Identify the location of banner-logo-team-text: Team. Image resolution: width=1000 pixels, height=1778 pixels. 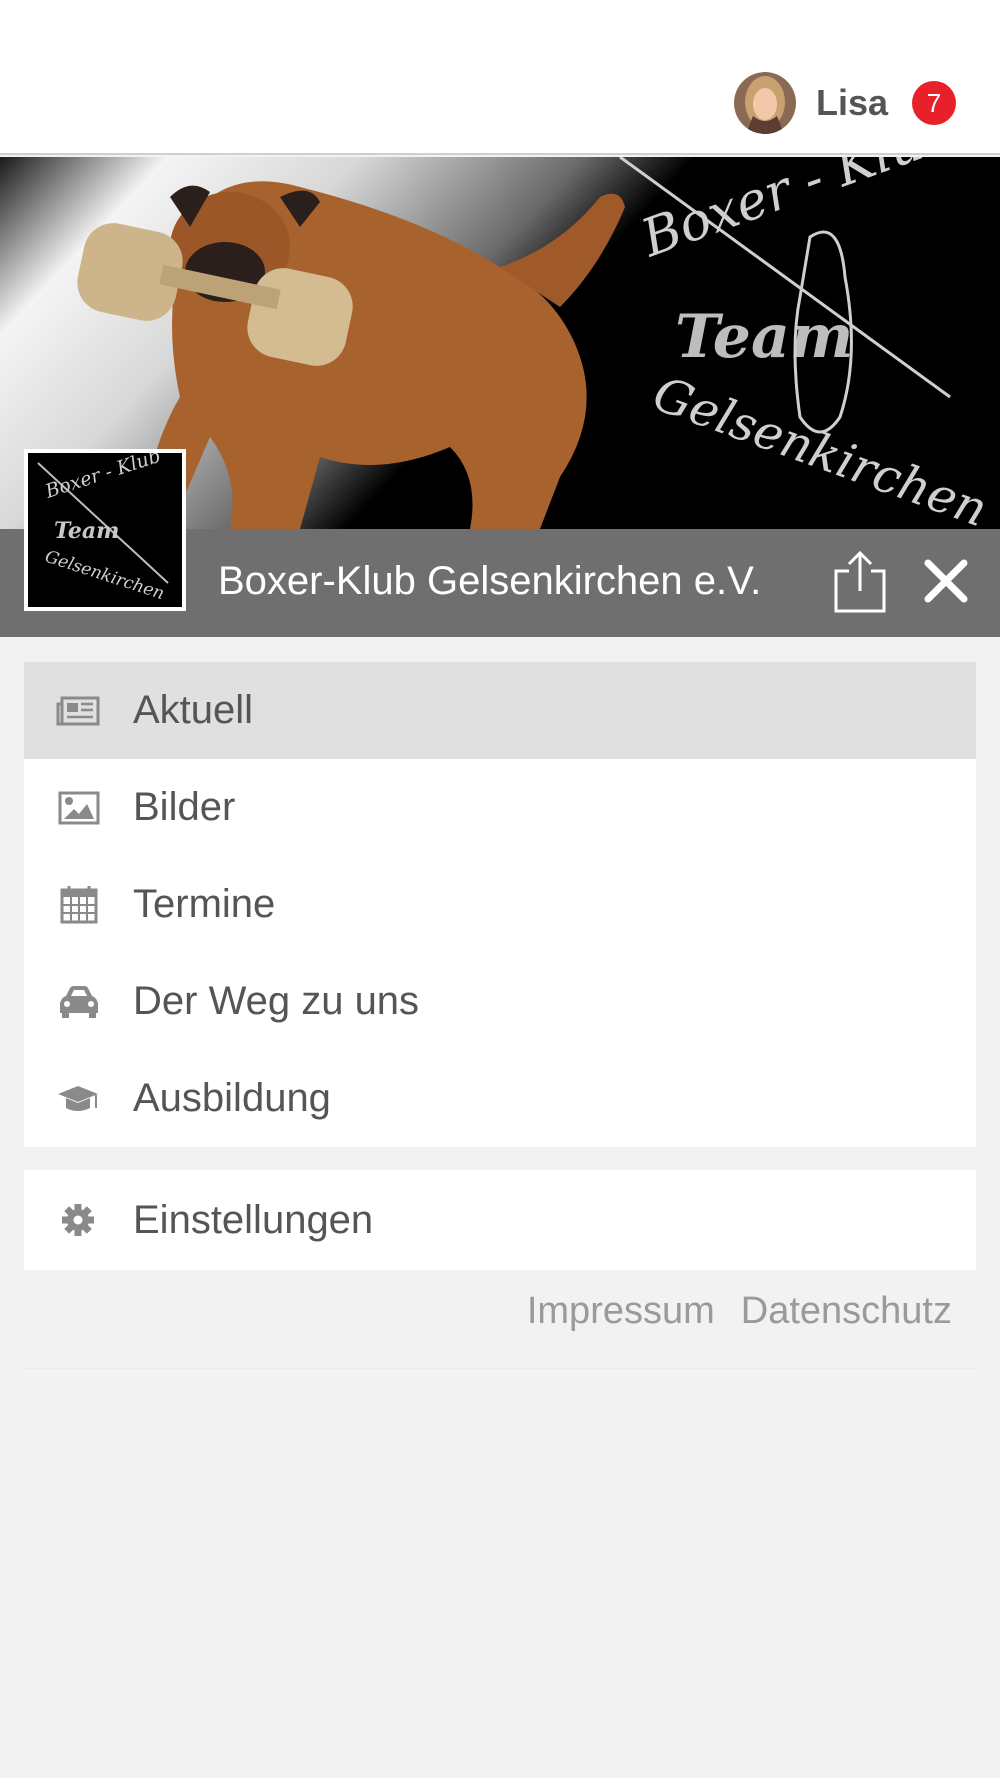
(764, 337).